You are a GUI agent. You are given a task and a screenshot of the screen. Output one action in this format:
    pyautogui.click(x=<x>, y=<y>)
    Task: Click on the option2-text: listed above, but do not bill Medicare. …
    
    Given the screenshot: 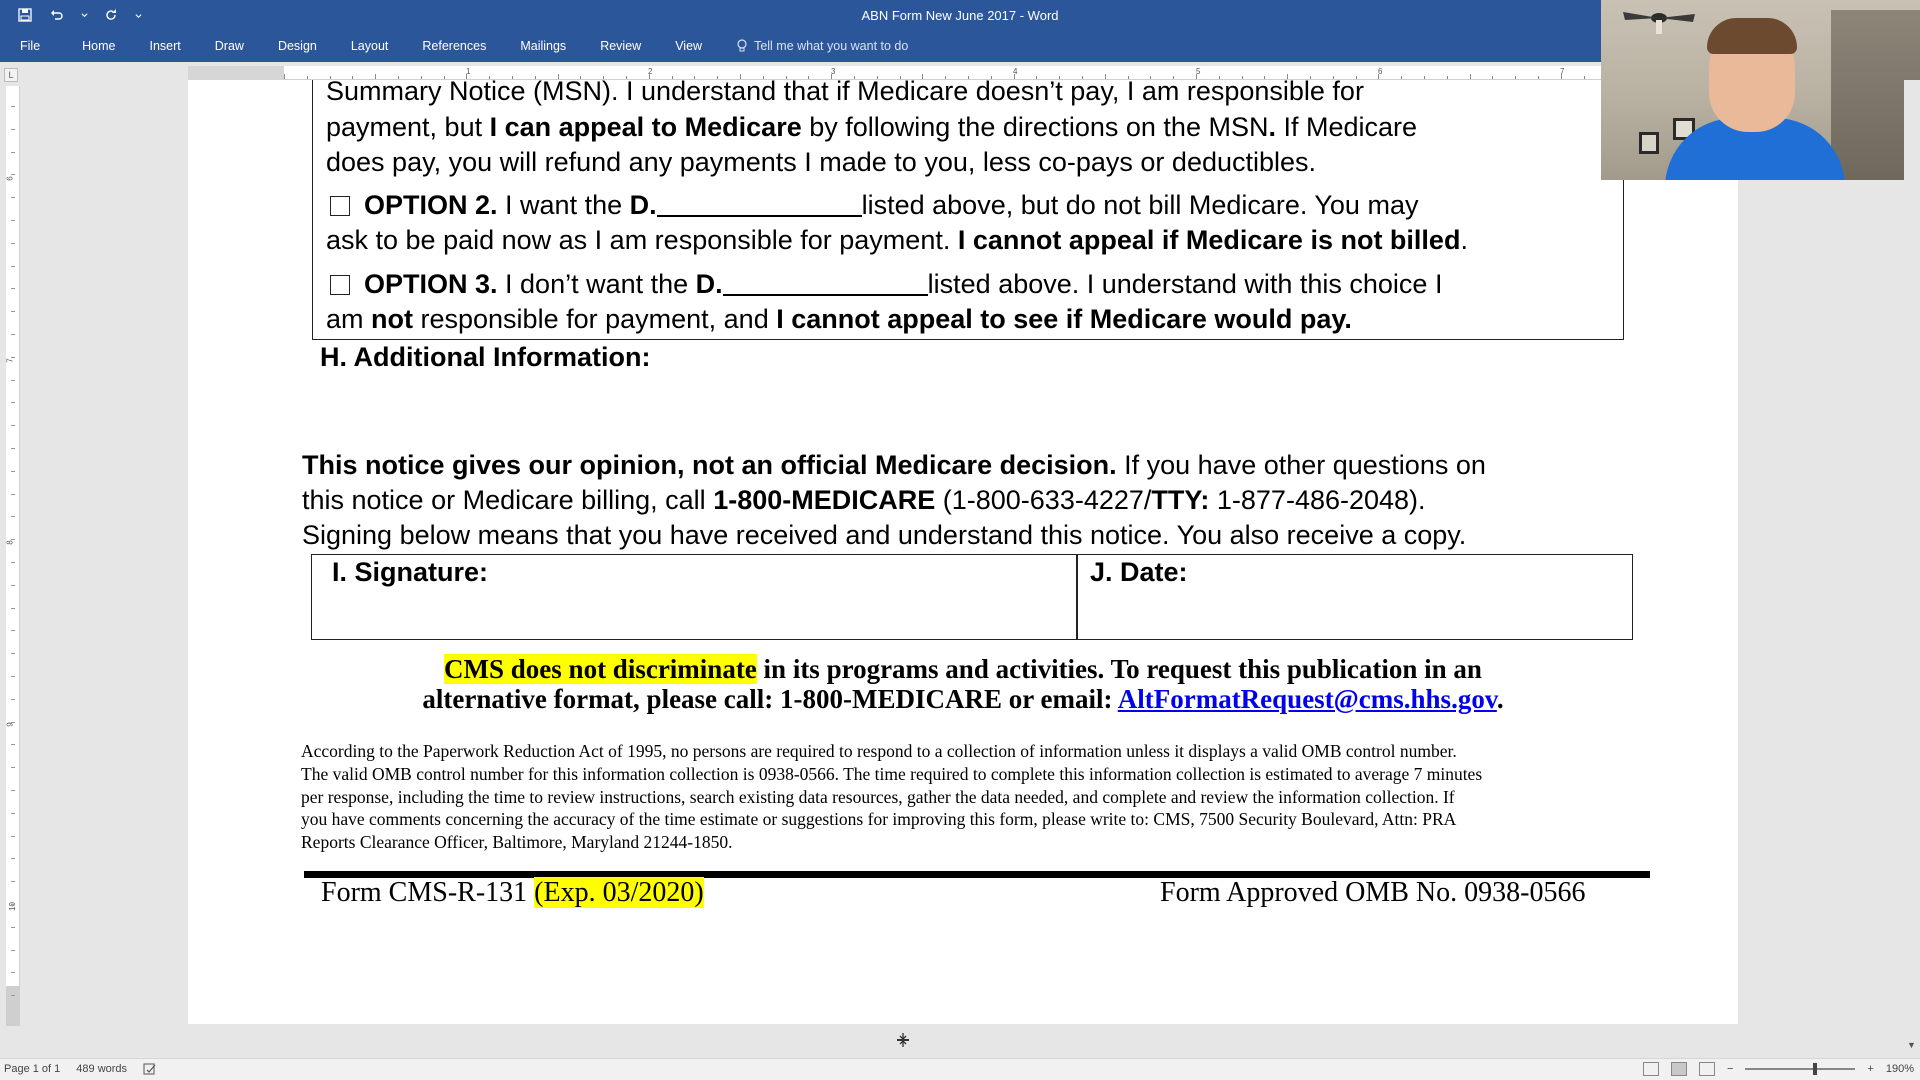 What is the action you would take?
    pyautogui.click(x=1140, y=205)
    